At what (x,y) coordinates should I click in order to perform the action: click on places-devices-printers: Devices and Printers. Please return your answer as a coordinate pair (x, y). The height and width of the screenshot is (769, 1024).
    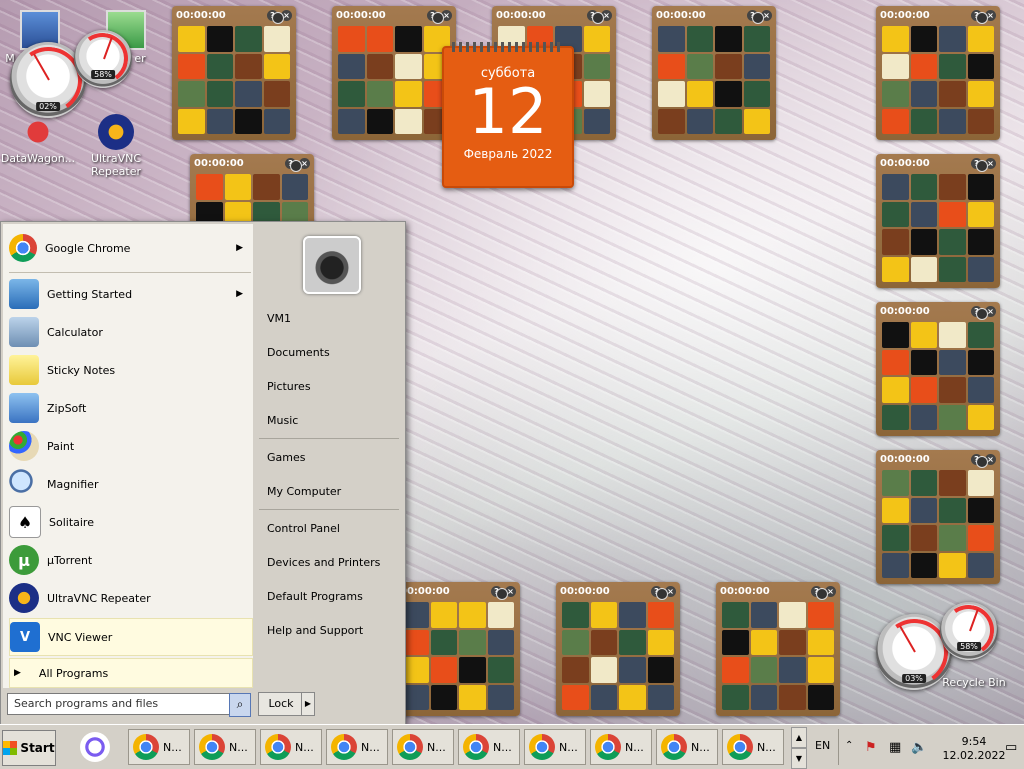
    Looking at the image, I should click on (323, 562).